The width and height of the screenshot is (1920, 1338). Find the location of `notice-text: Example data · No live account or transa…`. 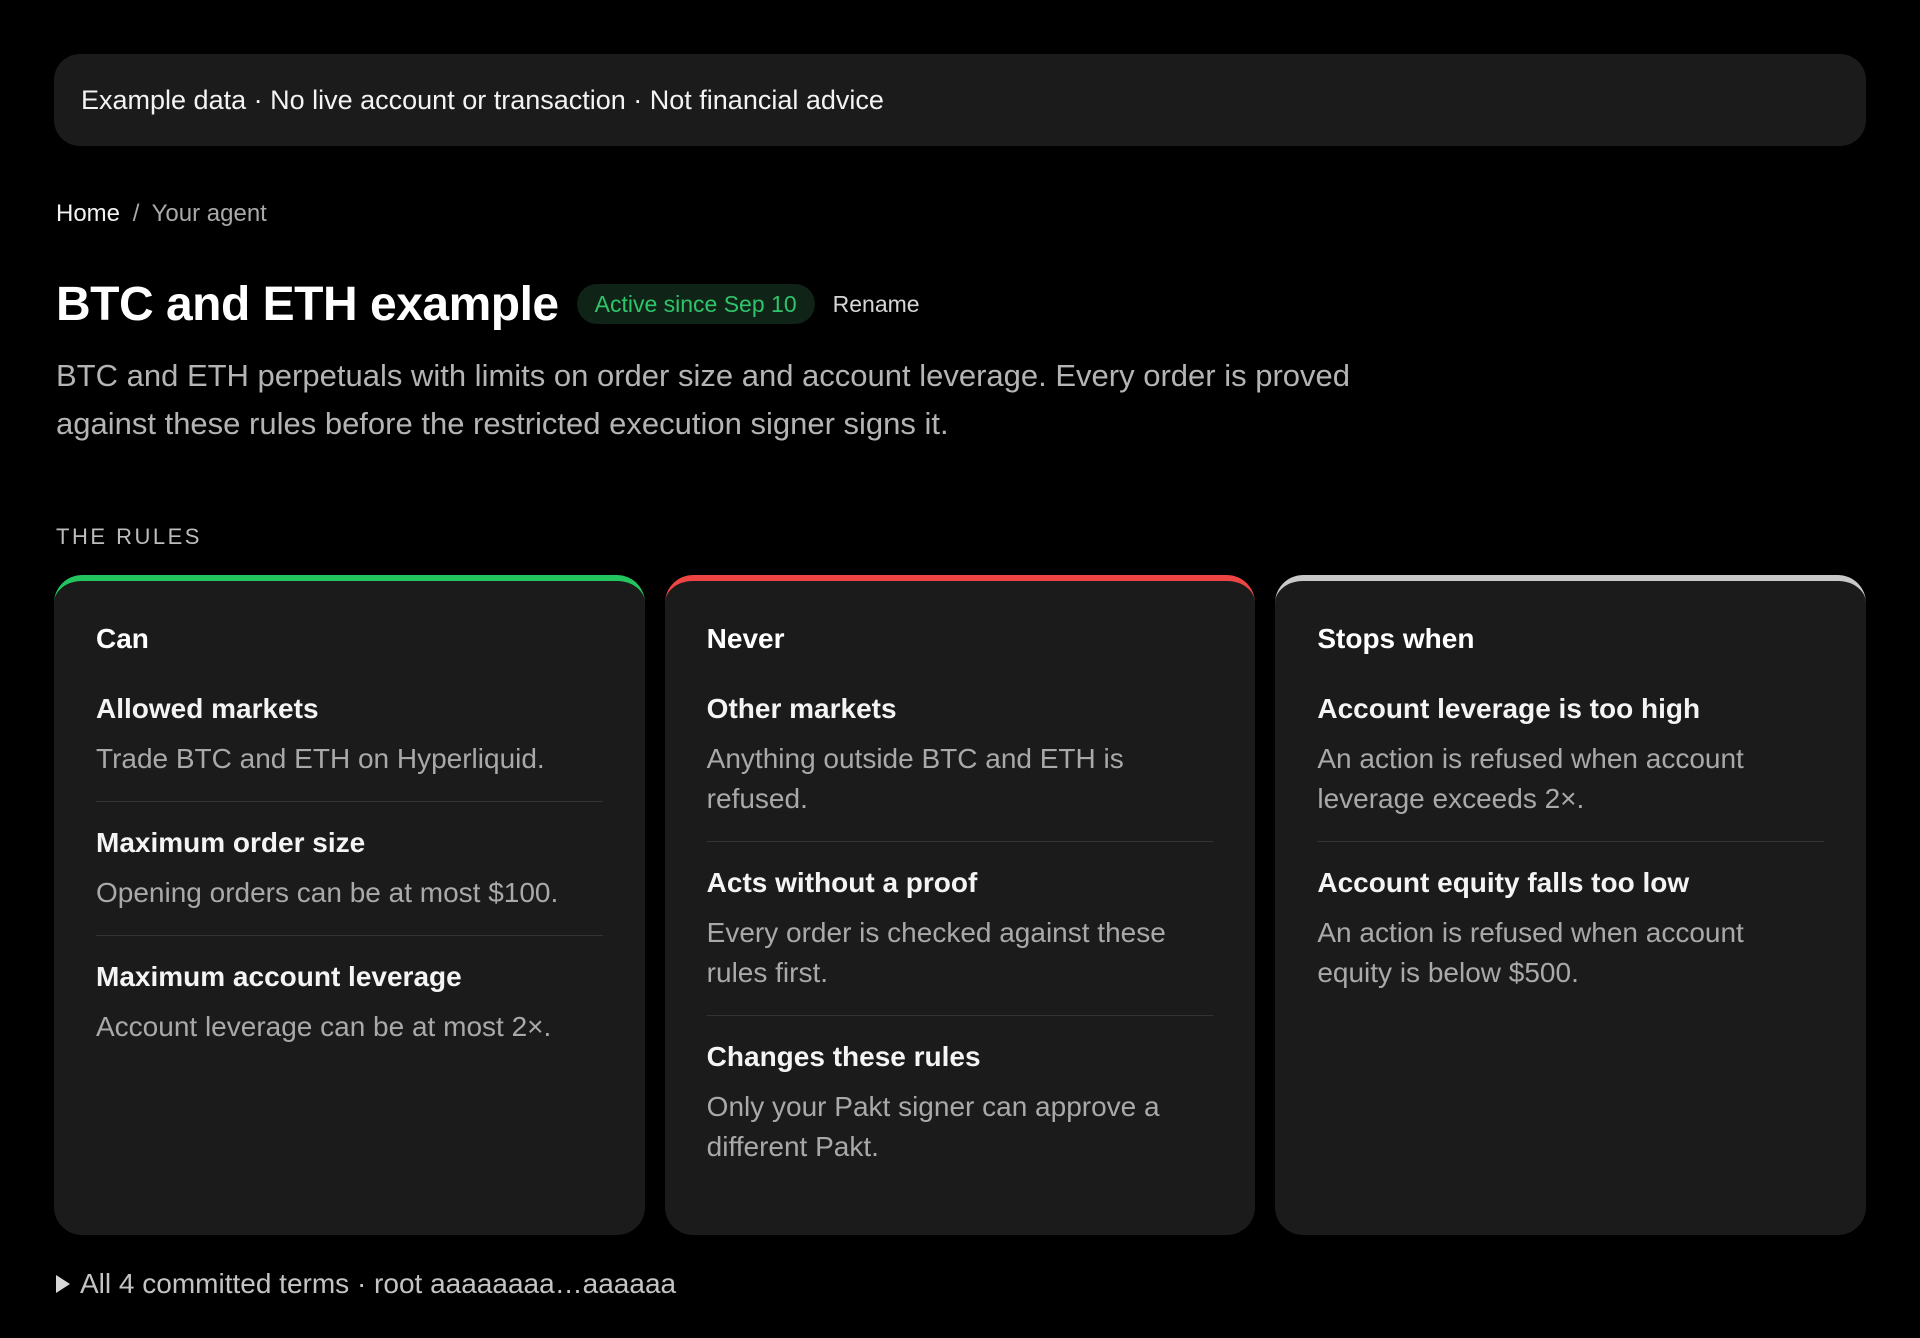

notice-text: Example data · No live account or transa… is located at coordinates (482, 99).